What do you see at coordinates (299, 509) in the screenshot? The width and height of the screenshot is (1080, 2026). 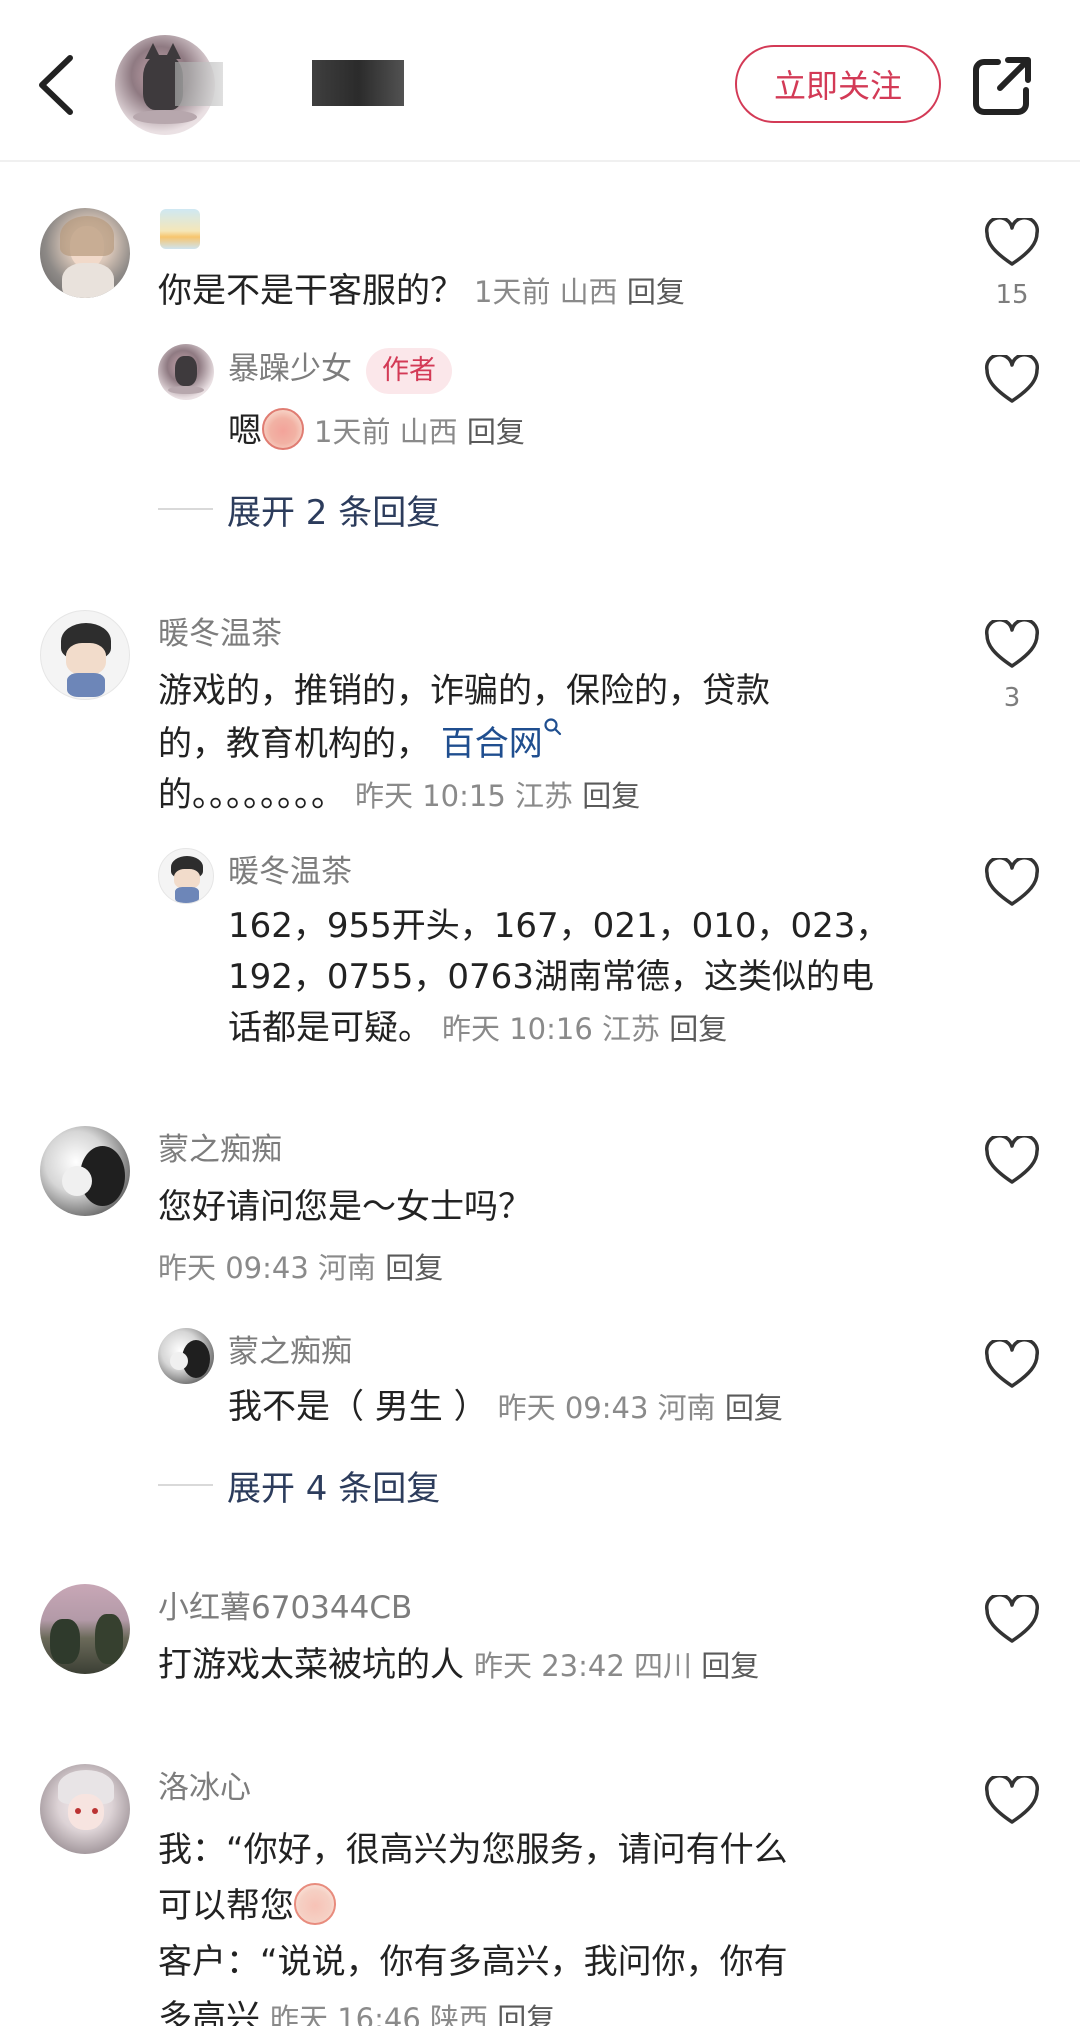 I see `expand-replies-button: 展开 2 条回复` at bounding box center [299, 509].